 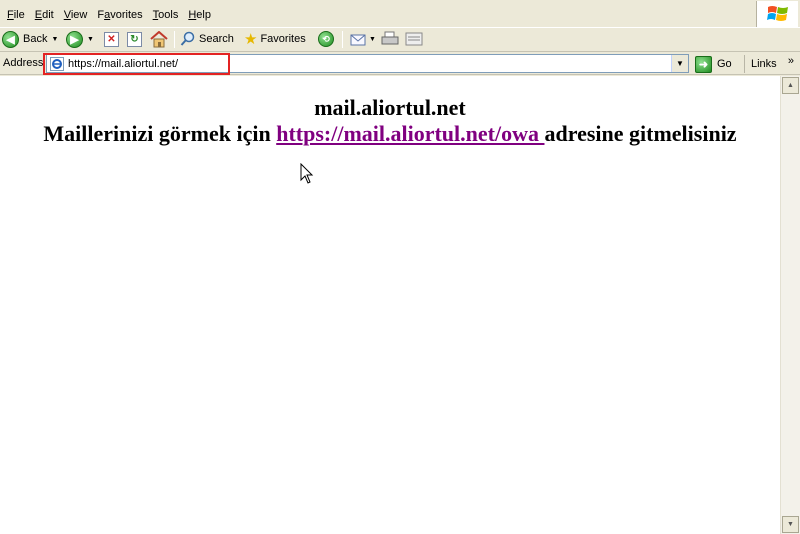 I want to click on mail-button: ▼, so click(x=363, y=39).